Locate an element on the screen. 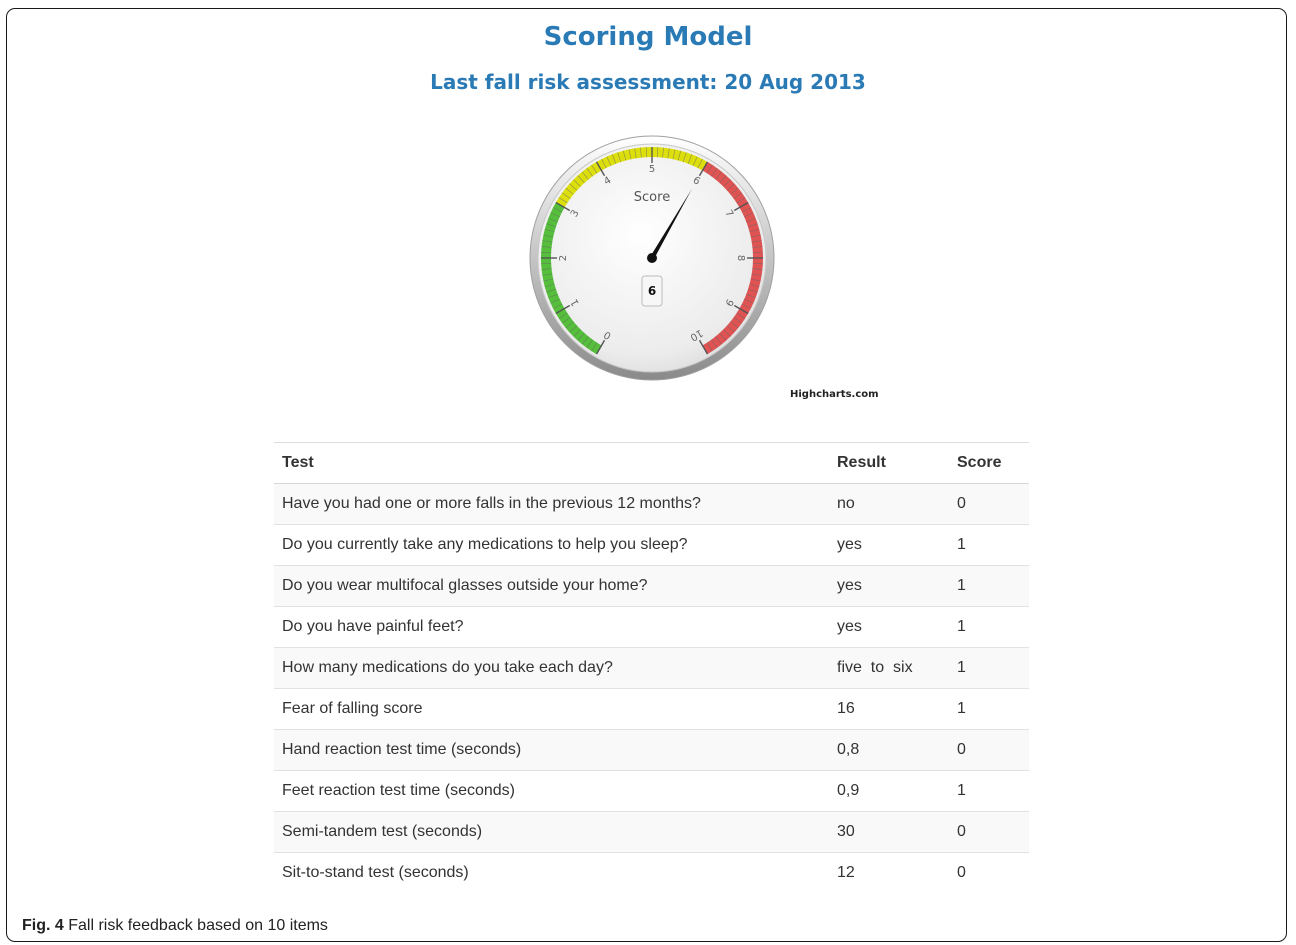 This screenshot has width=1296, height=945. table-row: Hand reaction test time (seconds) 0,8 0 is located at coordinates (651, 750).